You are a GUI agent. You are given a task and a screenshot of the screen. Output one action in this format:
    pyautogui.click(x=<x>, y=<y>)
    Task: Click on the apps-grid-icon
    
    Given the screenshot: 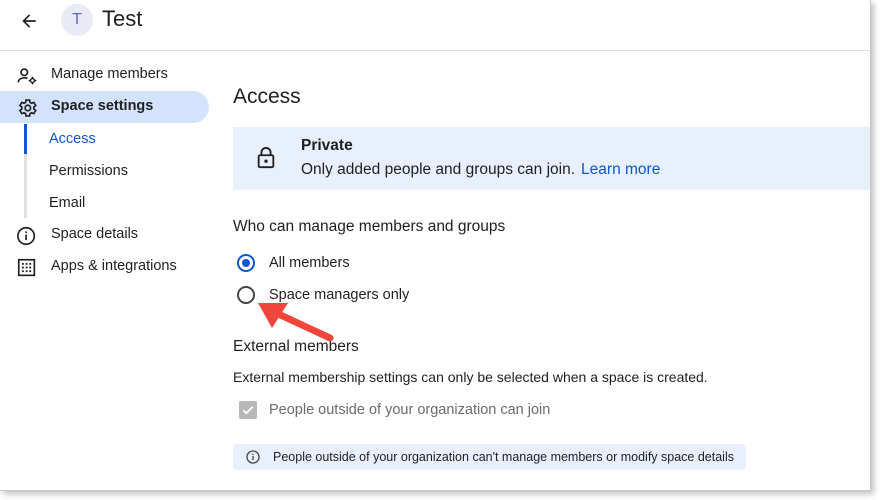 What is the action you would take?
    pyautogui.click(x=26, y=267)
    